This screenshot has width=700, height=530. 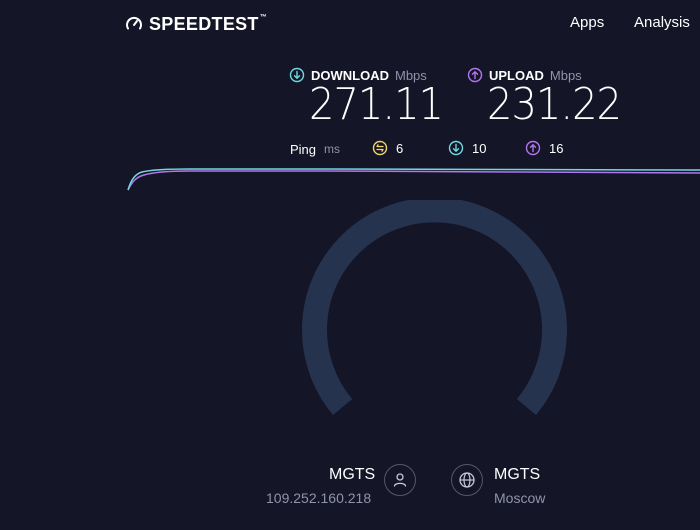 What do you see at coordinates (467, 148) in the screenshot?
I see `ping-download: 10` at bounding box center [467, 148].